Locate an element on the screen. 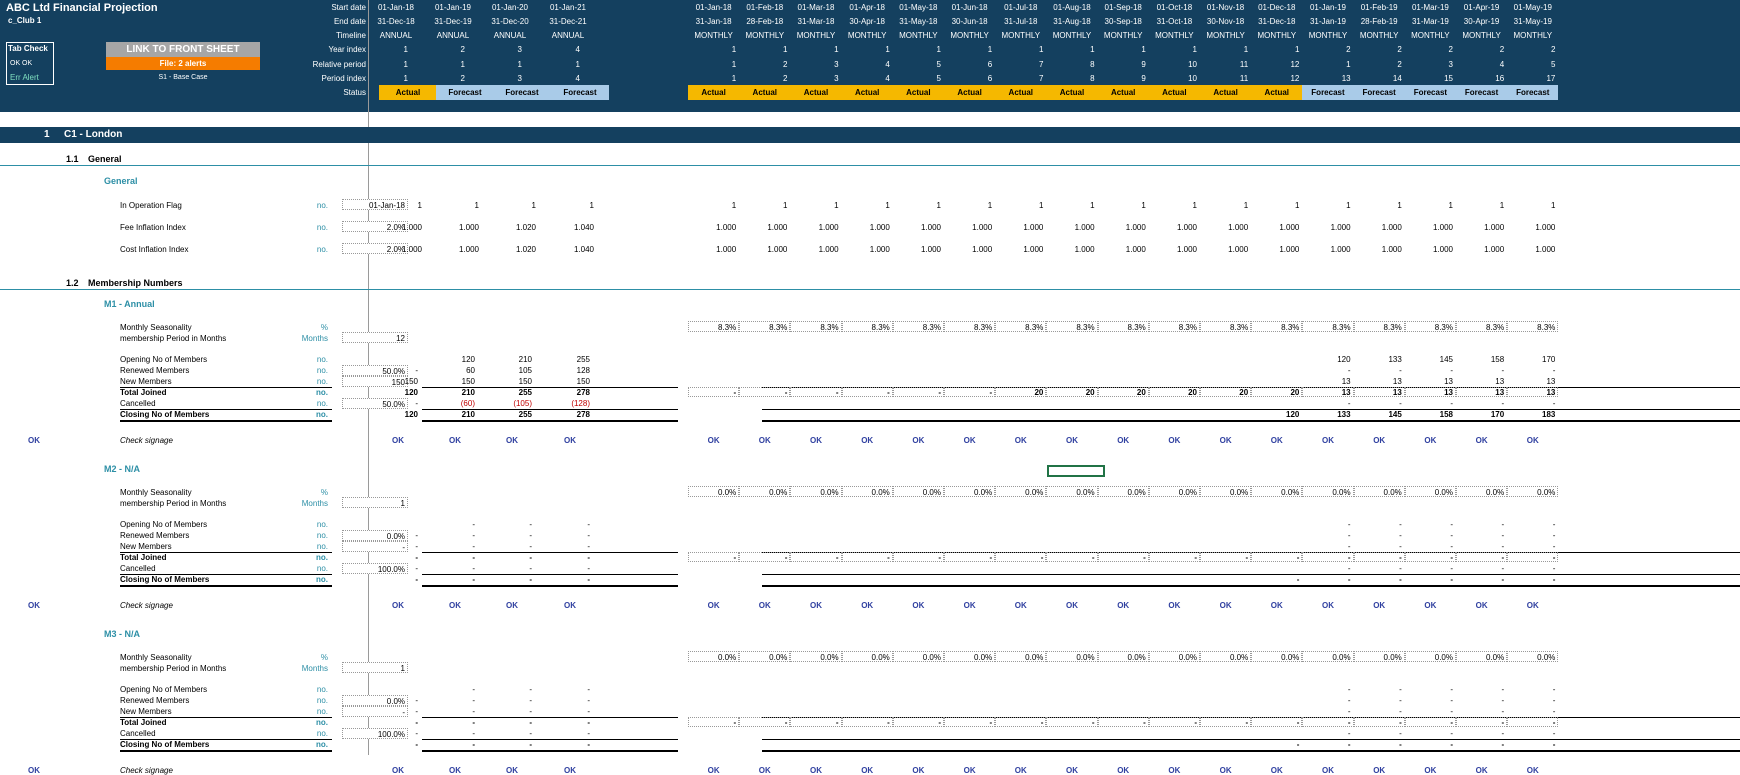 The width and height of the screenshot is (1740, 775). input-cell: 12 is located at coordinates (375, 337).